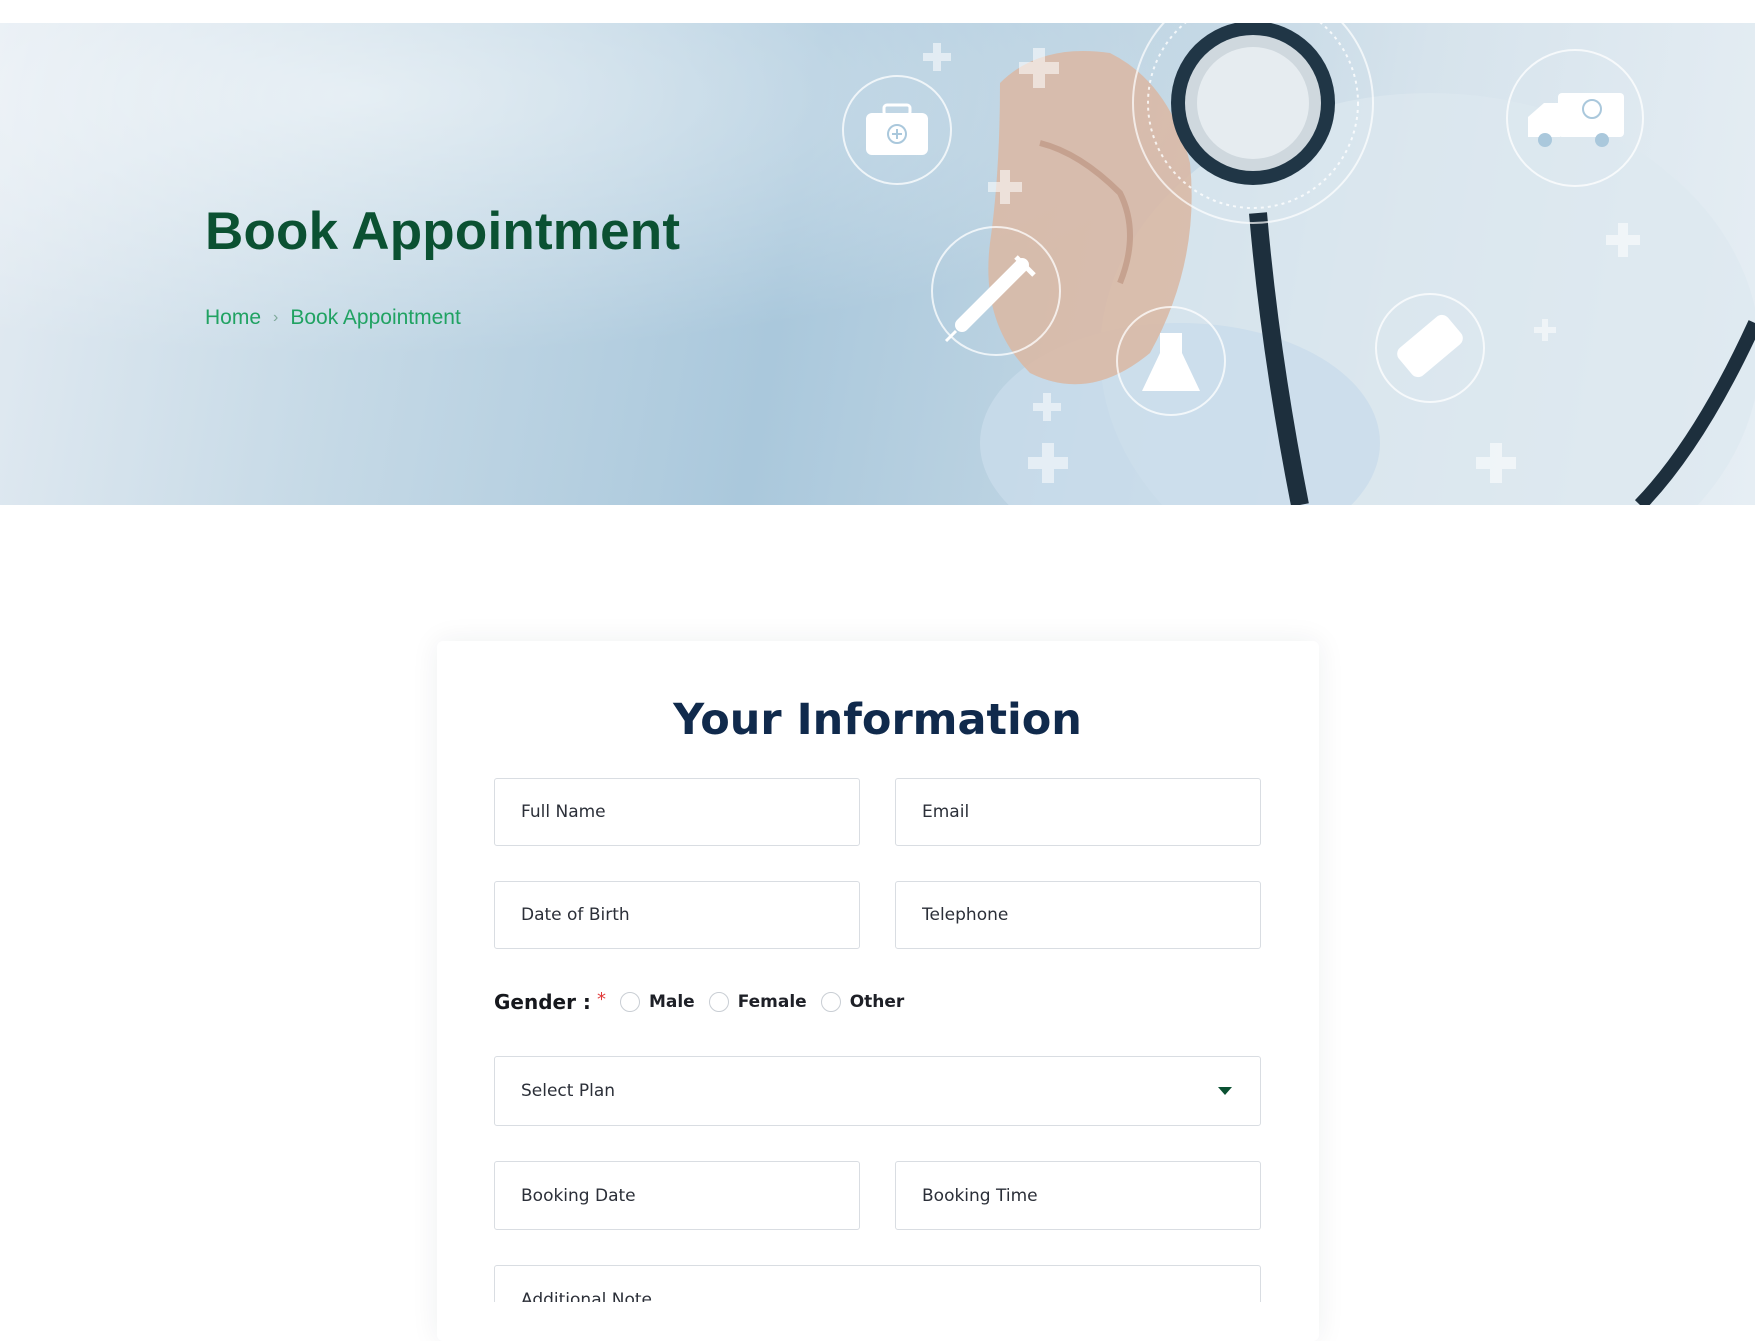 The width and height of the screenshot is (1755, 1341). I want to click on breadcrumb-home-link: Home, so click(233, 318).